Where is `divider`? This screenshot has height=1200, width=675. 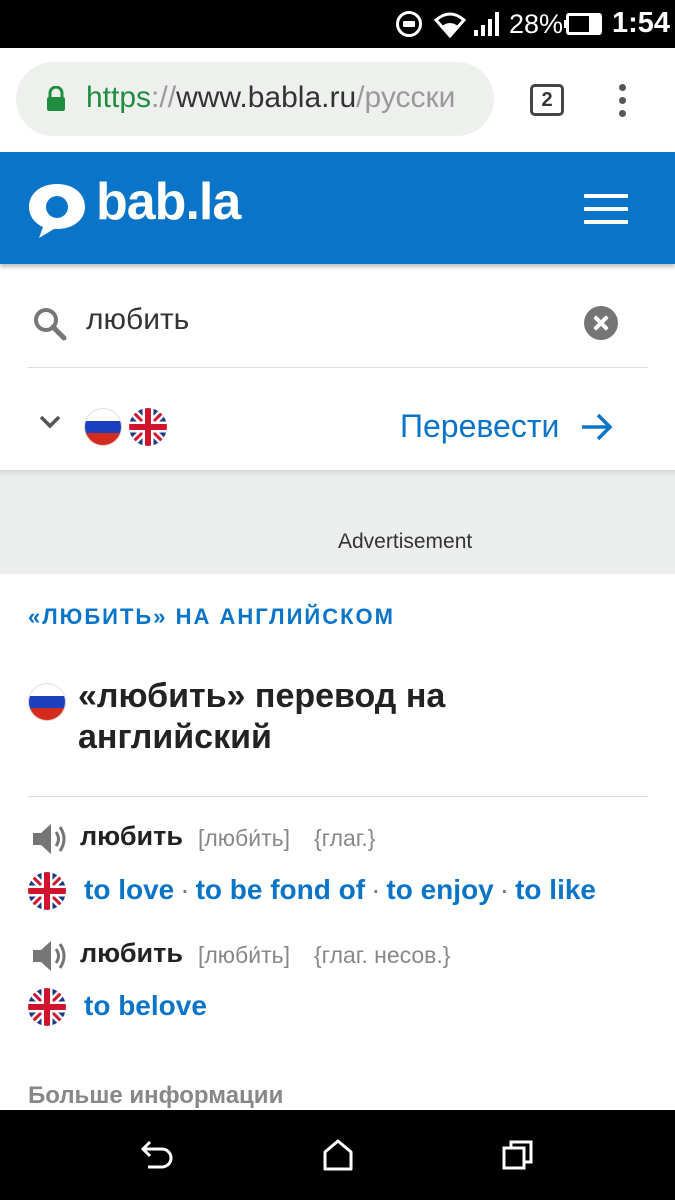
divider is located at coordinates (338, 796).